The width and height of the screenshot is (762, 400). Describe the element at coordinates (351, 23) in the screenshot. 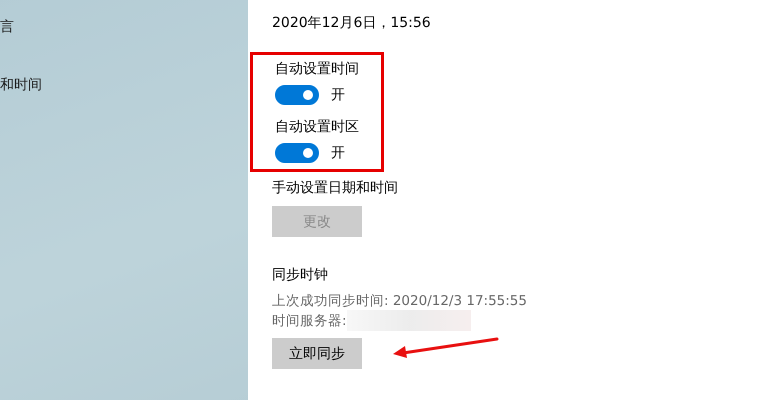

I see `current-date-time: 2020年12月6日，15:56` at that location.